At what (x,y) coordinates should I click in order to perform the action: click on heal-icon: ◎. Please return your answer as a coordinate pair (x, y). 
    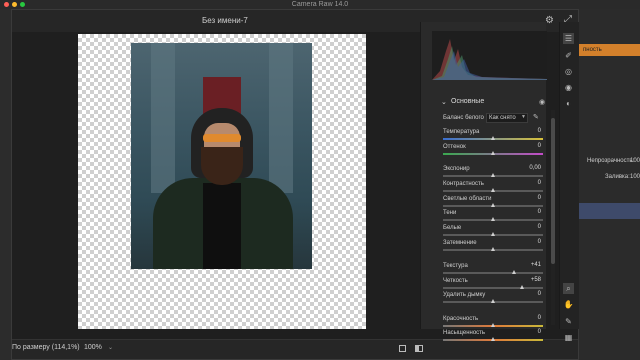
    Looking at the image, I should click on (568, 71).